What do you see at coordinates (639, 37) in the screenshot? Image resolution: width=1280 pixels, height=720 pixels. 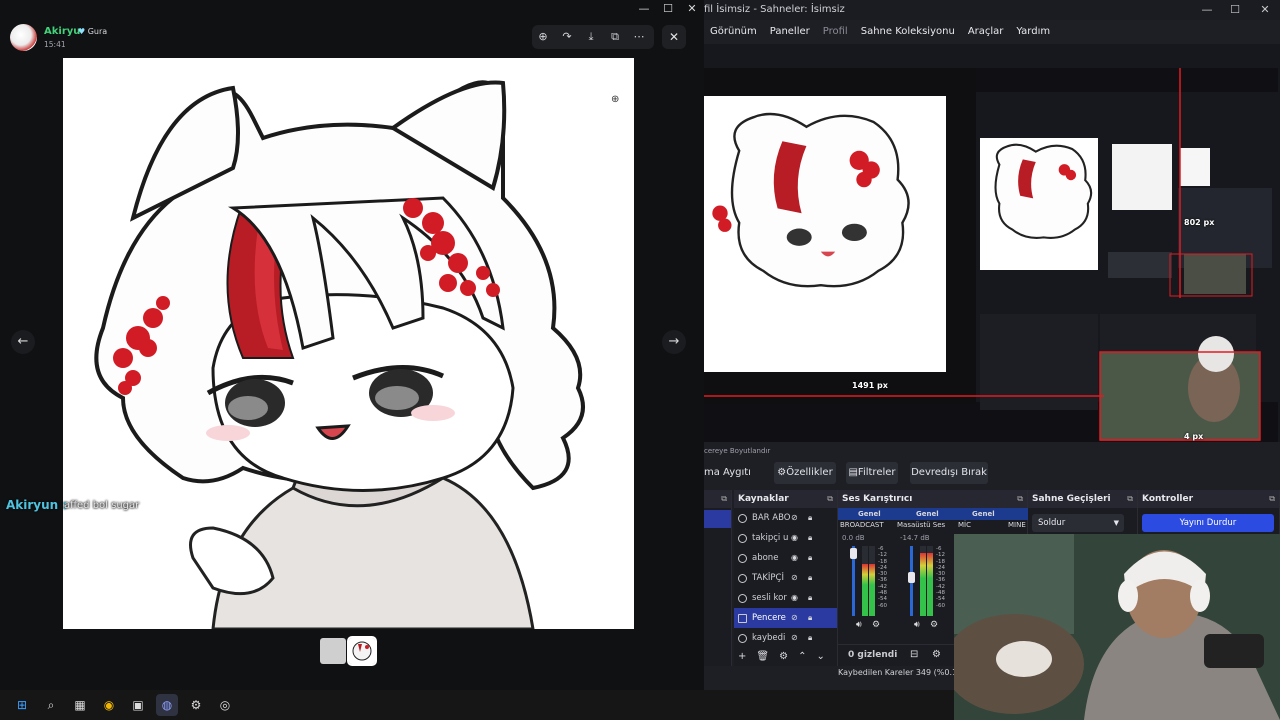 I see `more-icon: ⋯` at bounding box center [639, 37].